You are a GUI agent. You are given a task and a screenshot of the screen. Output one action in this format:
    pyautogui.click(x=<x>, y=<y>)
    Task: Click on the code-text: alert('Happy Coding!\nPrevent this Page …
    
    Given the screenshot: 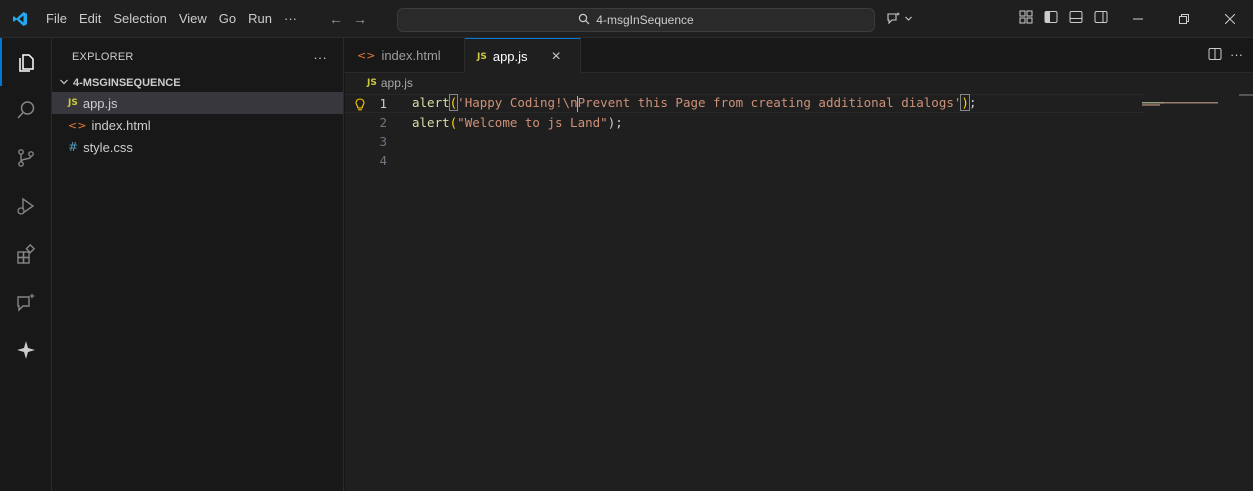 What is the action you would take?
    pyautogui.click(x=694, y=103)
    